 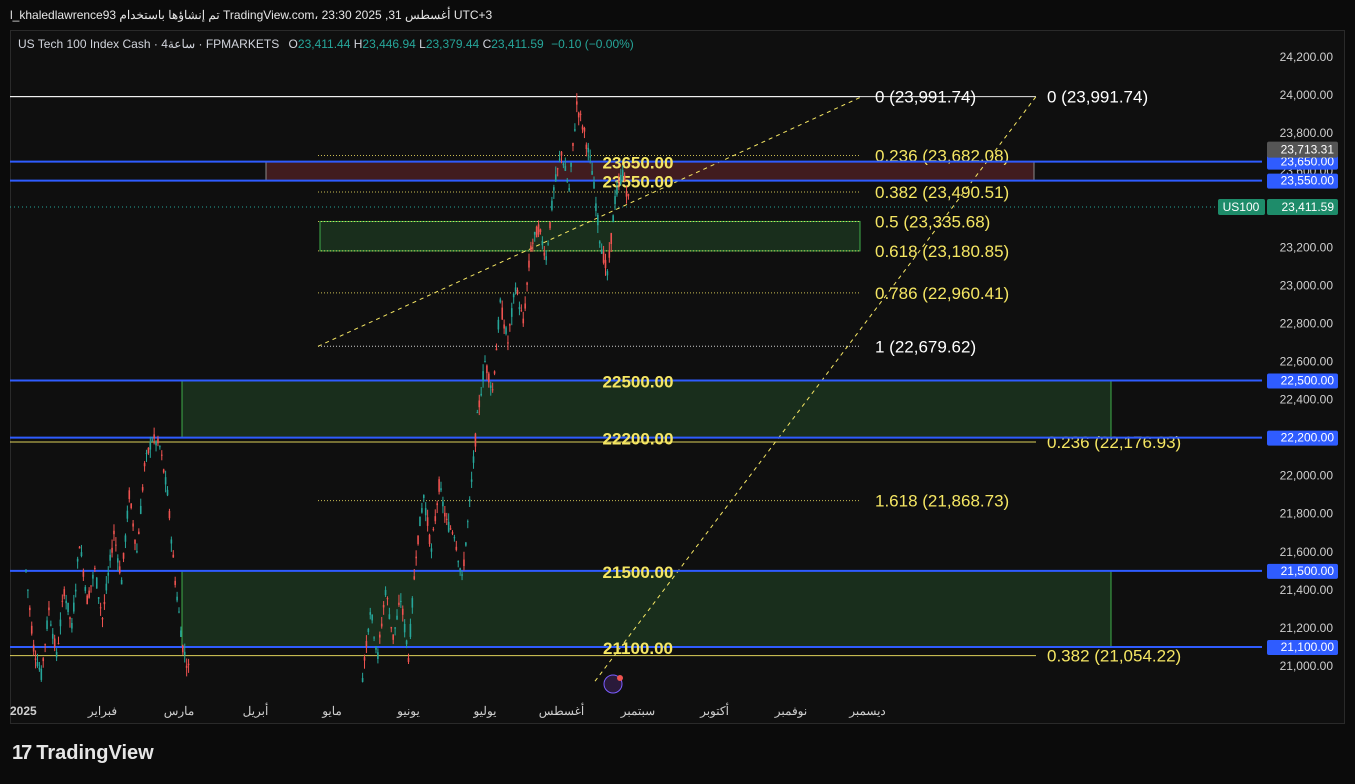 I want to click on y-tick-label: 21,400.00, so click(x=1307, y=590).